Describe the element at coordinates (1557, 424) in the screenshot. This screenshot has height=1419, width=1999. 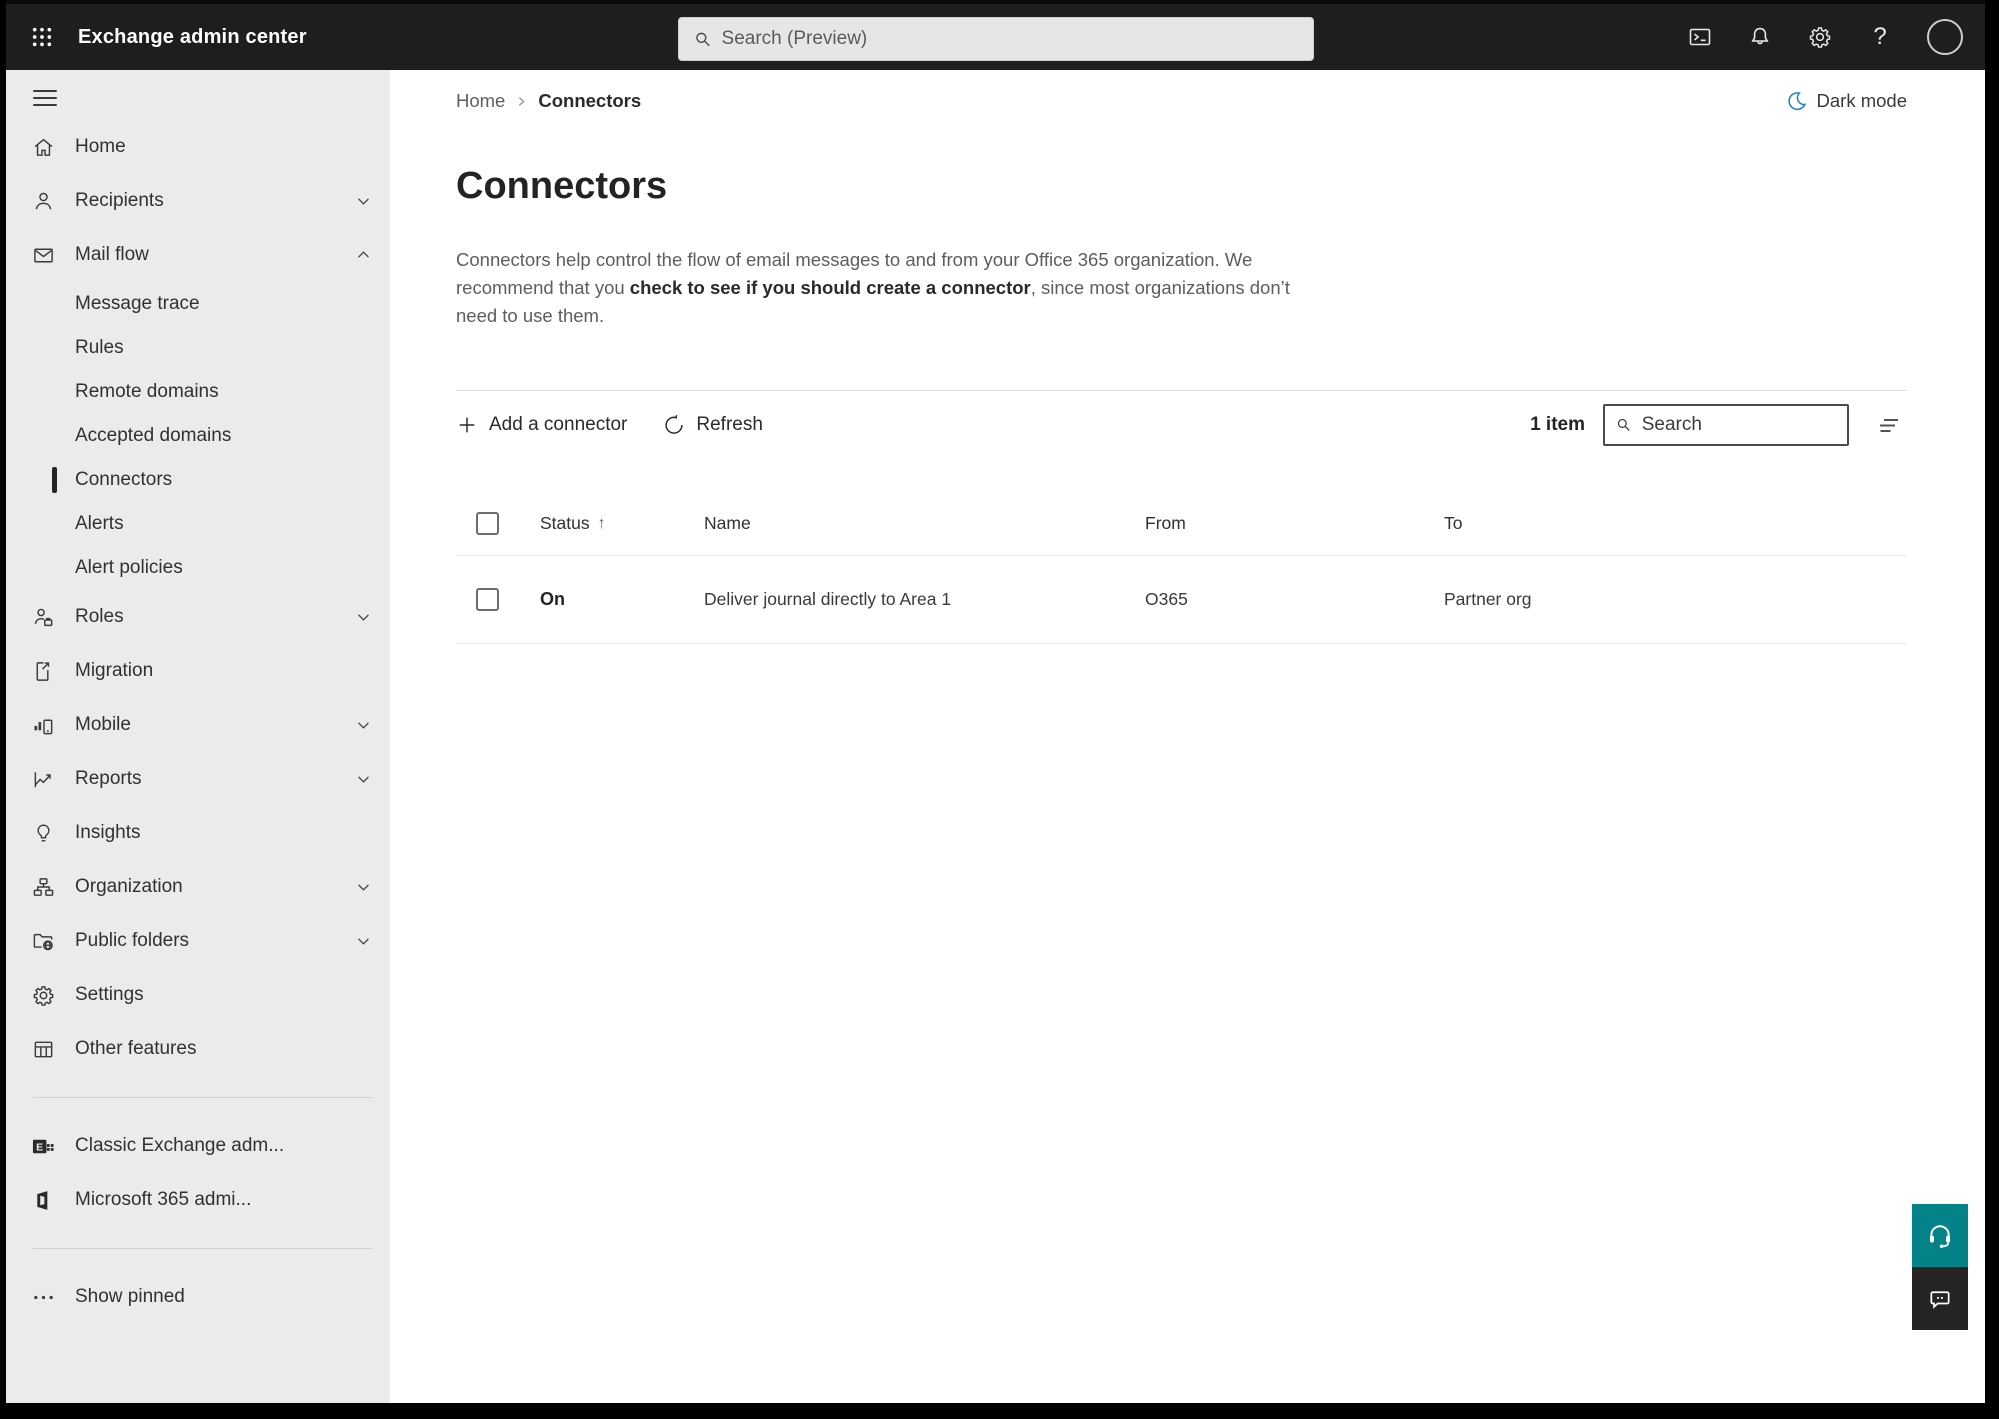
I see `item-count: 1 item` at that location.